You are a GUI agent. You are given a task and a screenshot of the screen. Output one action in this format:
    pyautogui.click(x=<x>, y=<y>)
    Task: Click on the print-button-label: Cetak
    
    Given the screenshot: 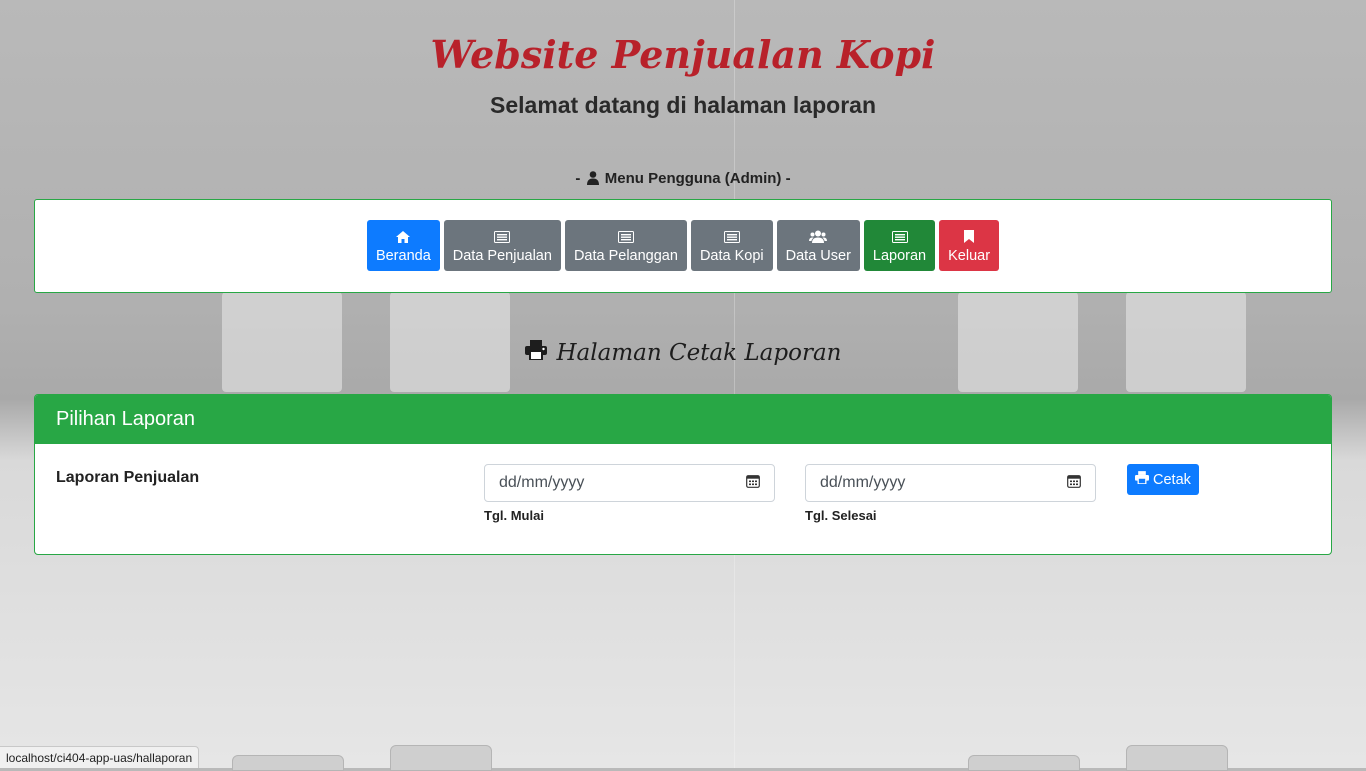 What is the action you would take?
    pyautogui.click(x=1172, y=479)
    